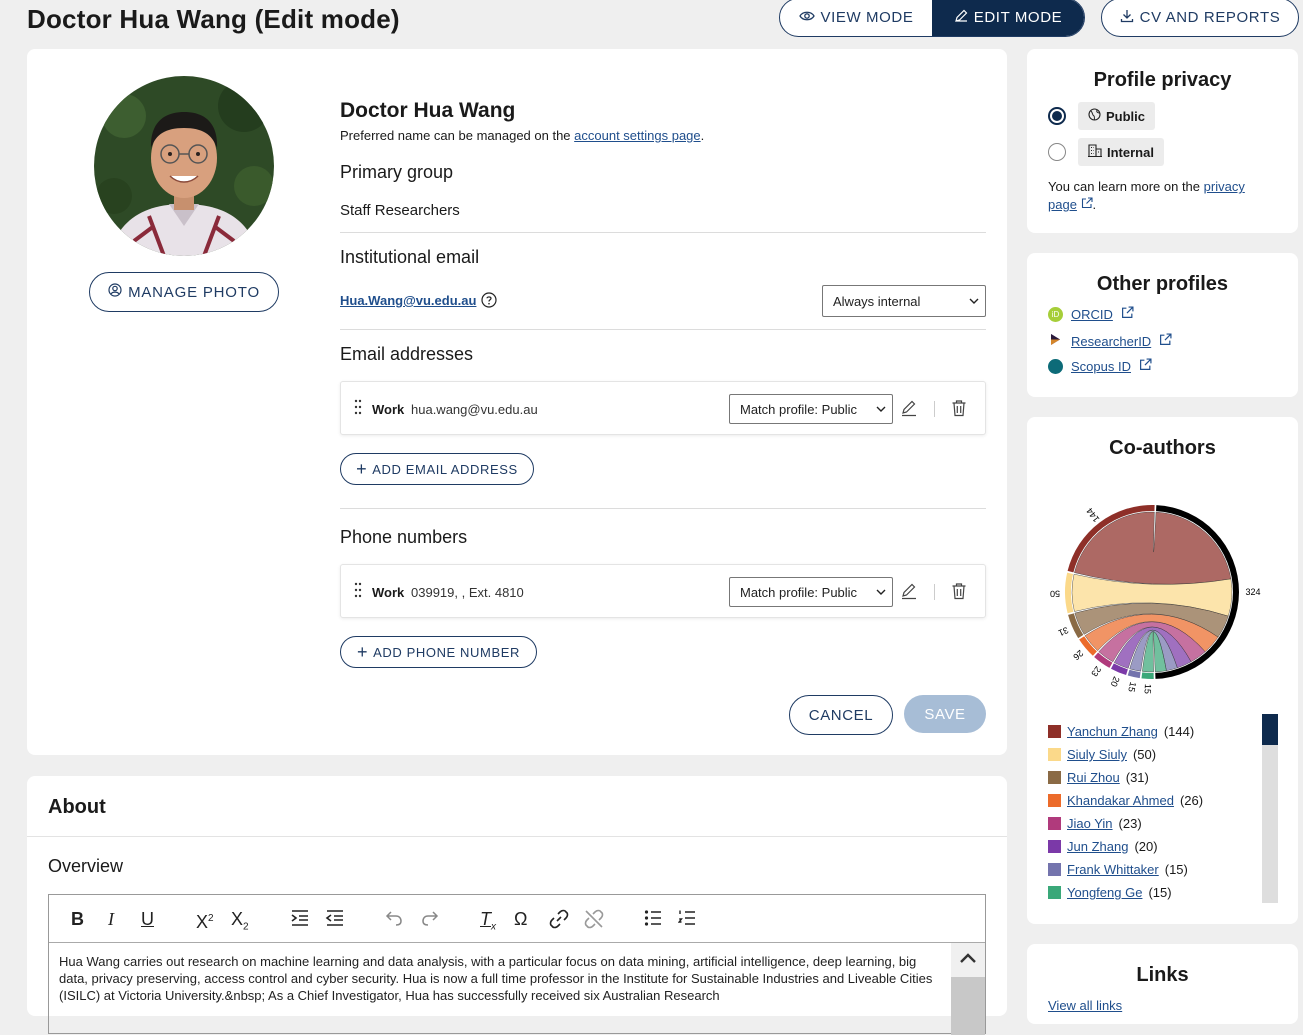 This screenshot has width=1303, height=1035. What do you see at coordinates (594, 921) in the screenshot?
I see `unlink-icon` at bounding box center [594, 921].